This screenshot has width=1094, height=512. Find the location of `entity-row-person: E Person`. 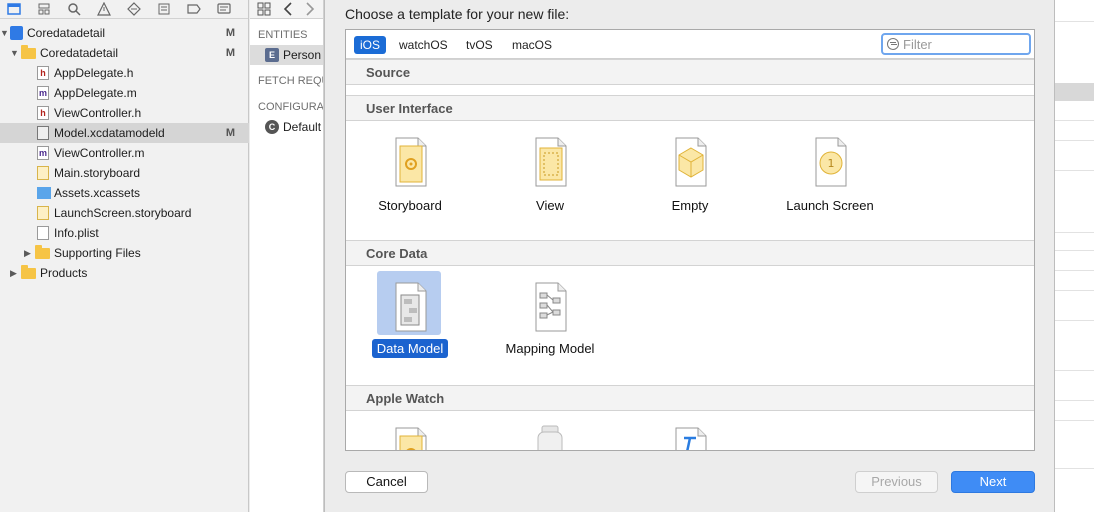

entity-row-person: E Person is located at coordinates (286, 55).